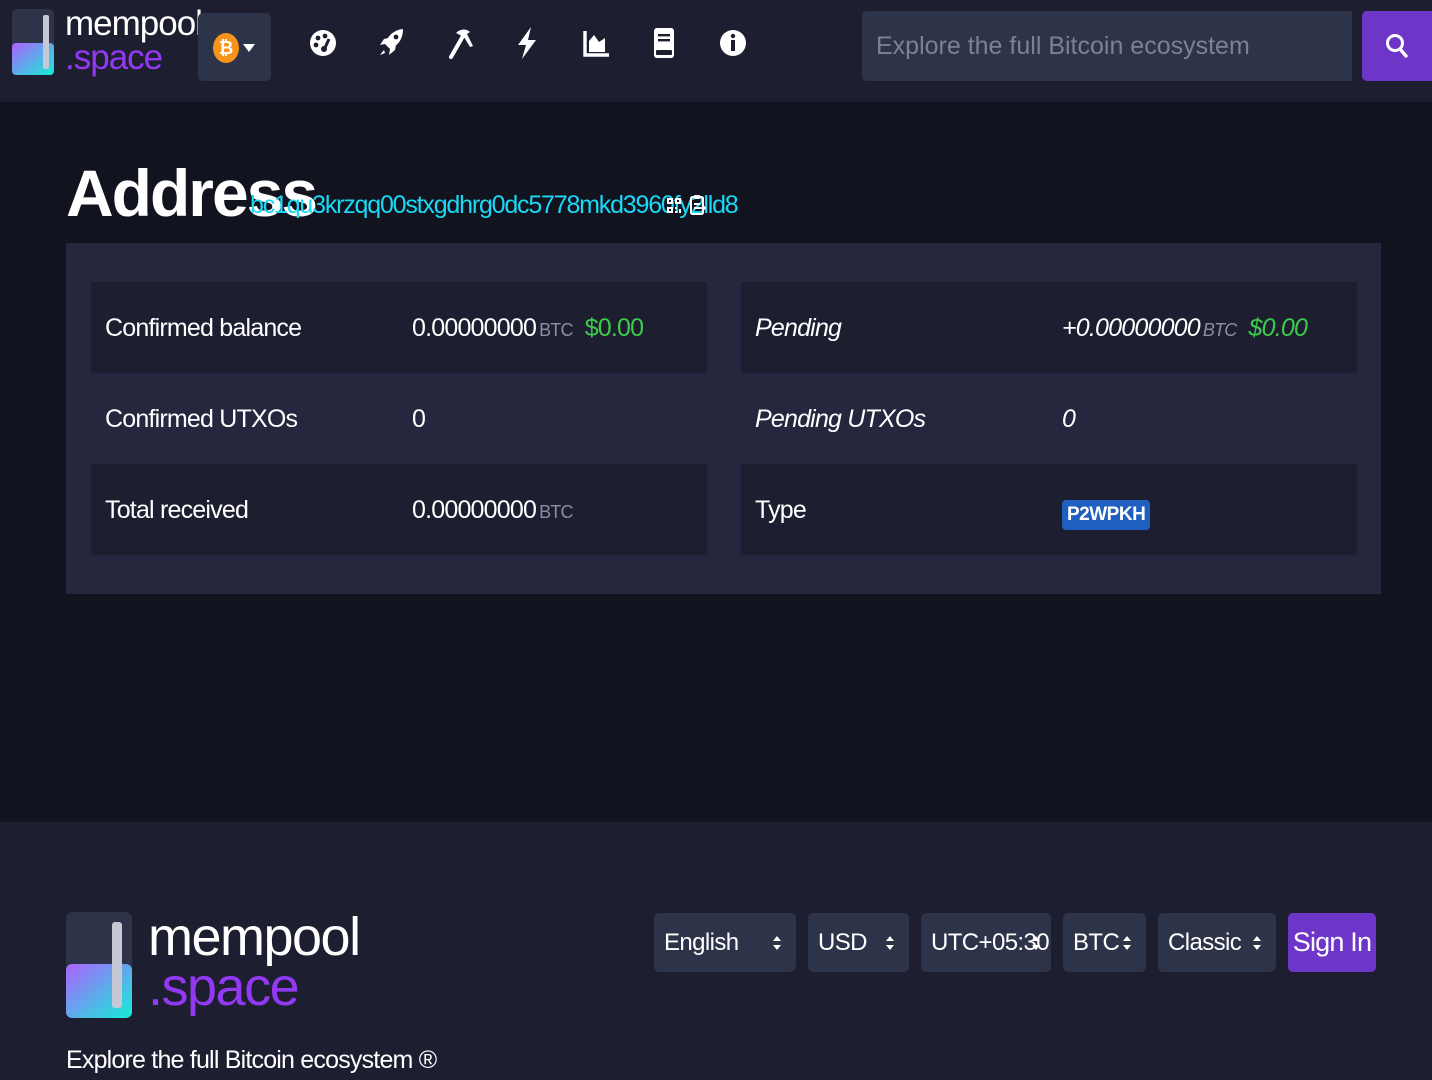 The height and width of the screenshot is (1080, 1432). I want to click on mempool-logo: mempool .space, so click(107, 42).